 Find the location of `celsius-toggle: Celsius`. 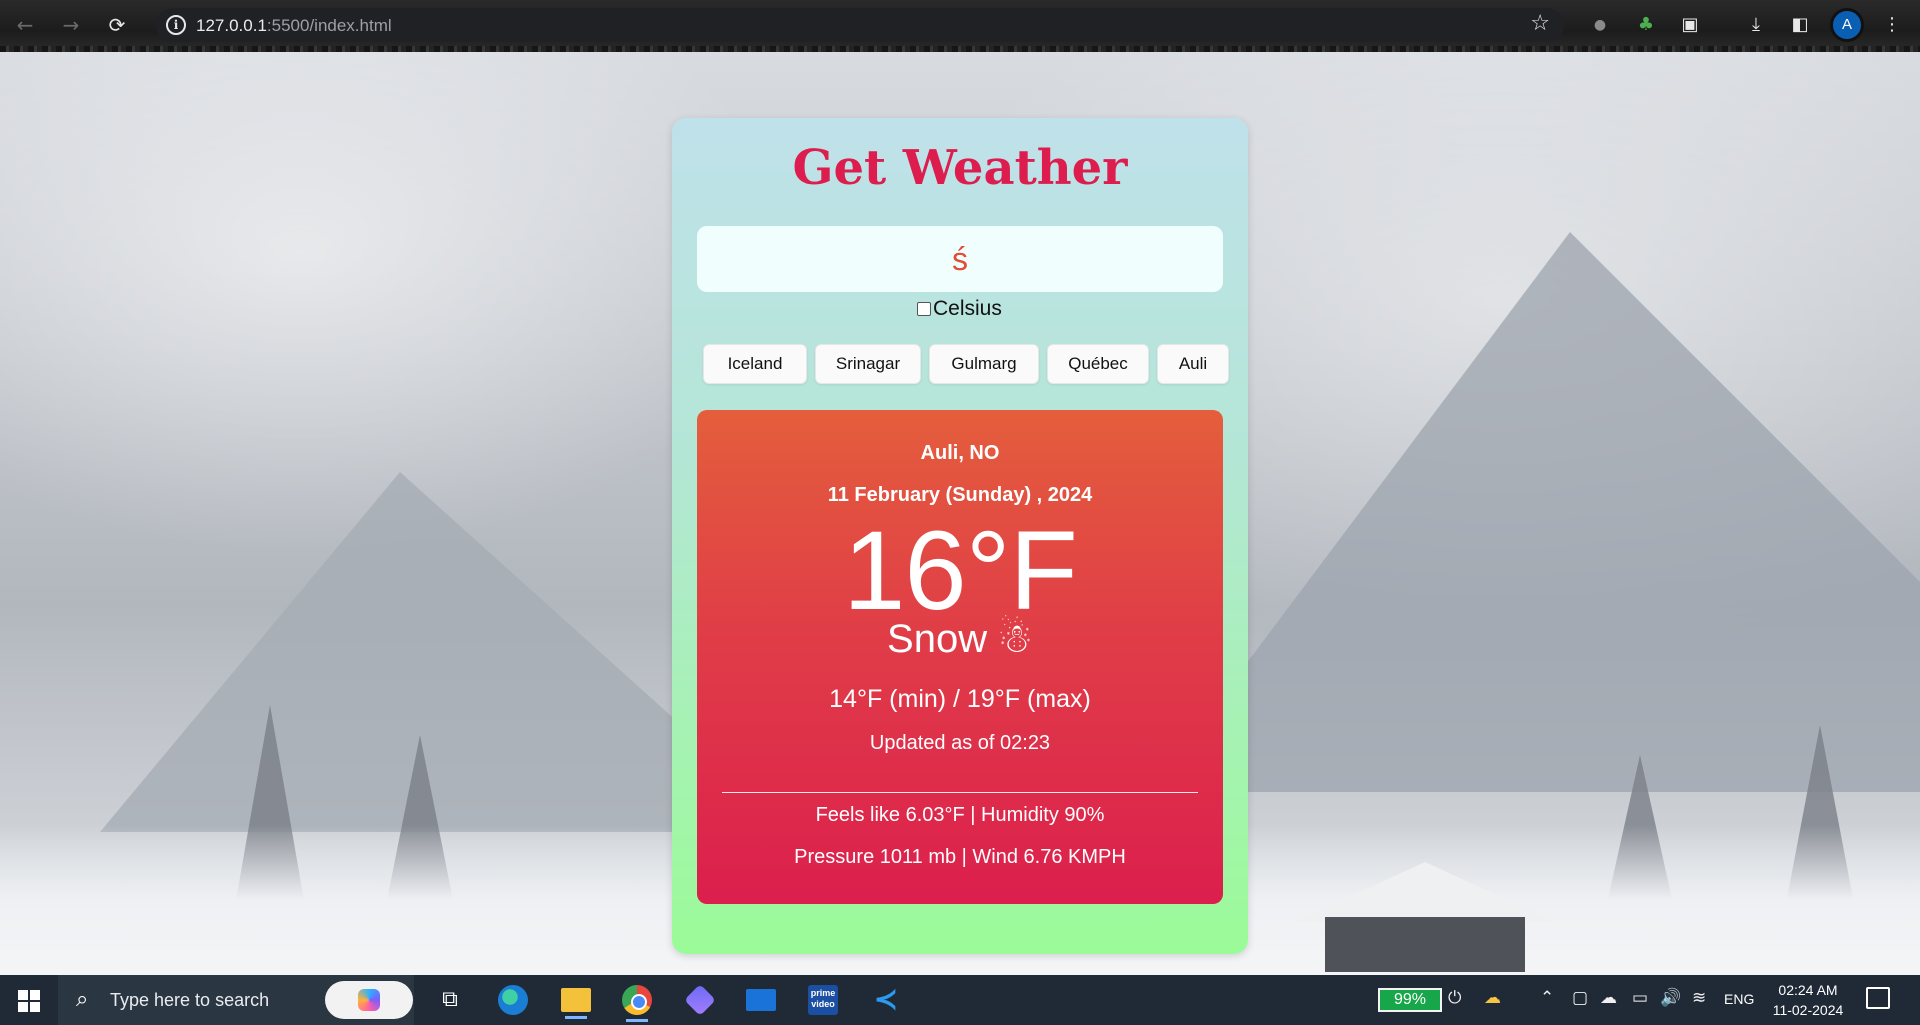

celsius-toggle: Celsius is located at coordinates (959, 309).